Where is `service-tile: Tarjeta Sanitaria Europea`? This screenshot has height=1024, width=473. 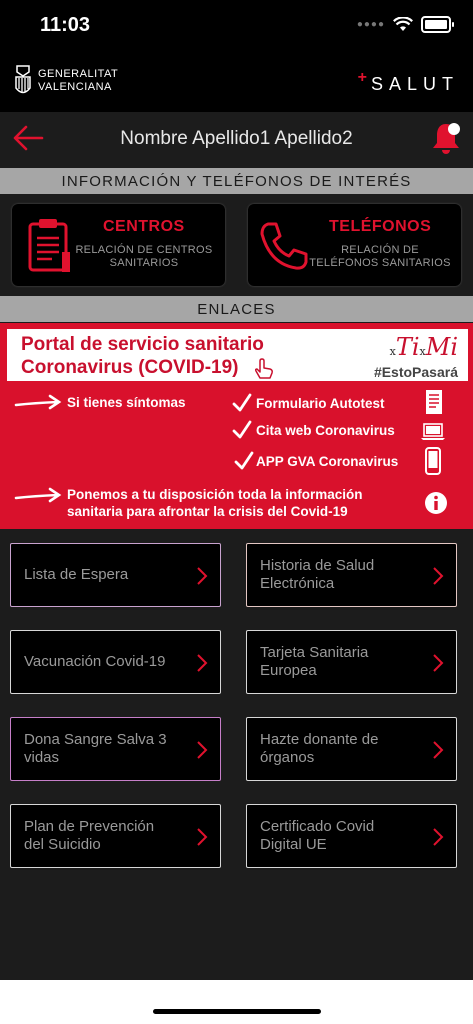
service-tile: Tarjeta Sanitaria Europea is located at coordinates (351, 662).